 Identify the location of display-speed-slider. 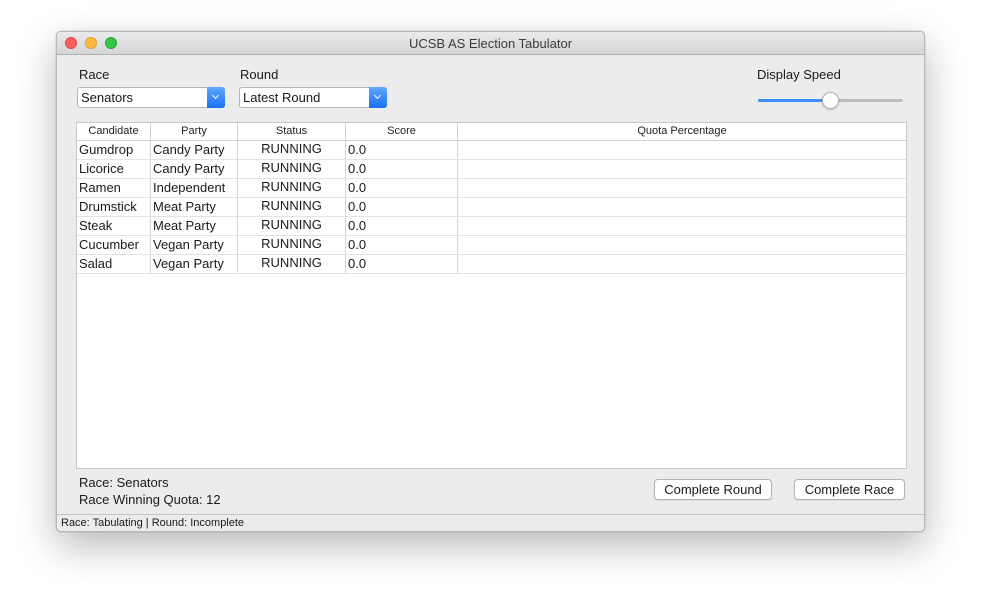
(830, 100).